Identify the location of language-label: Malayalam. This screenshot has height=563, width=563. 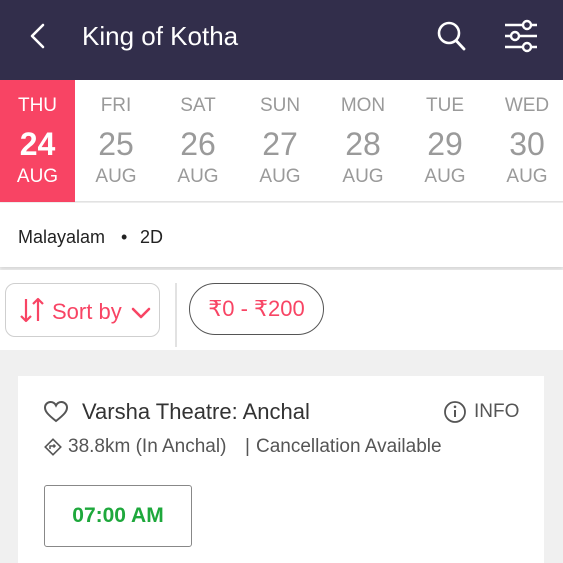
(62, 237).